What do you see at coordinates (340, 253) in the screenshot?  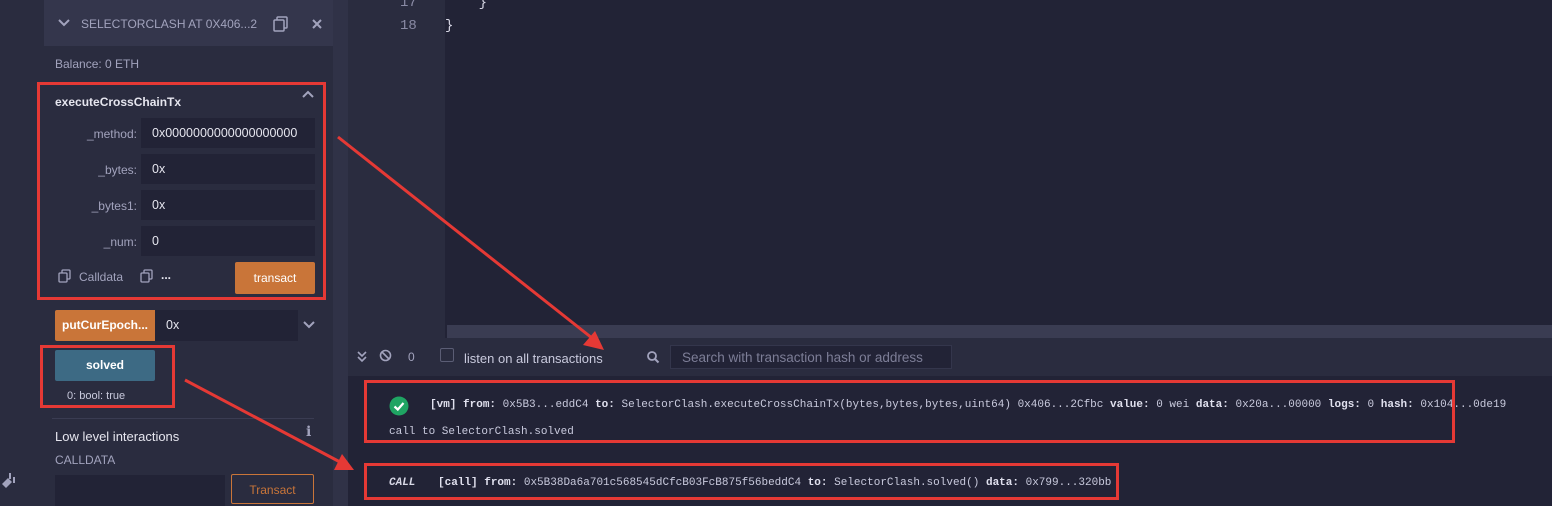 I see `panel-divider` at bounding box center [340, 253].